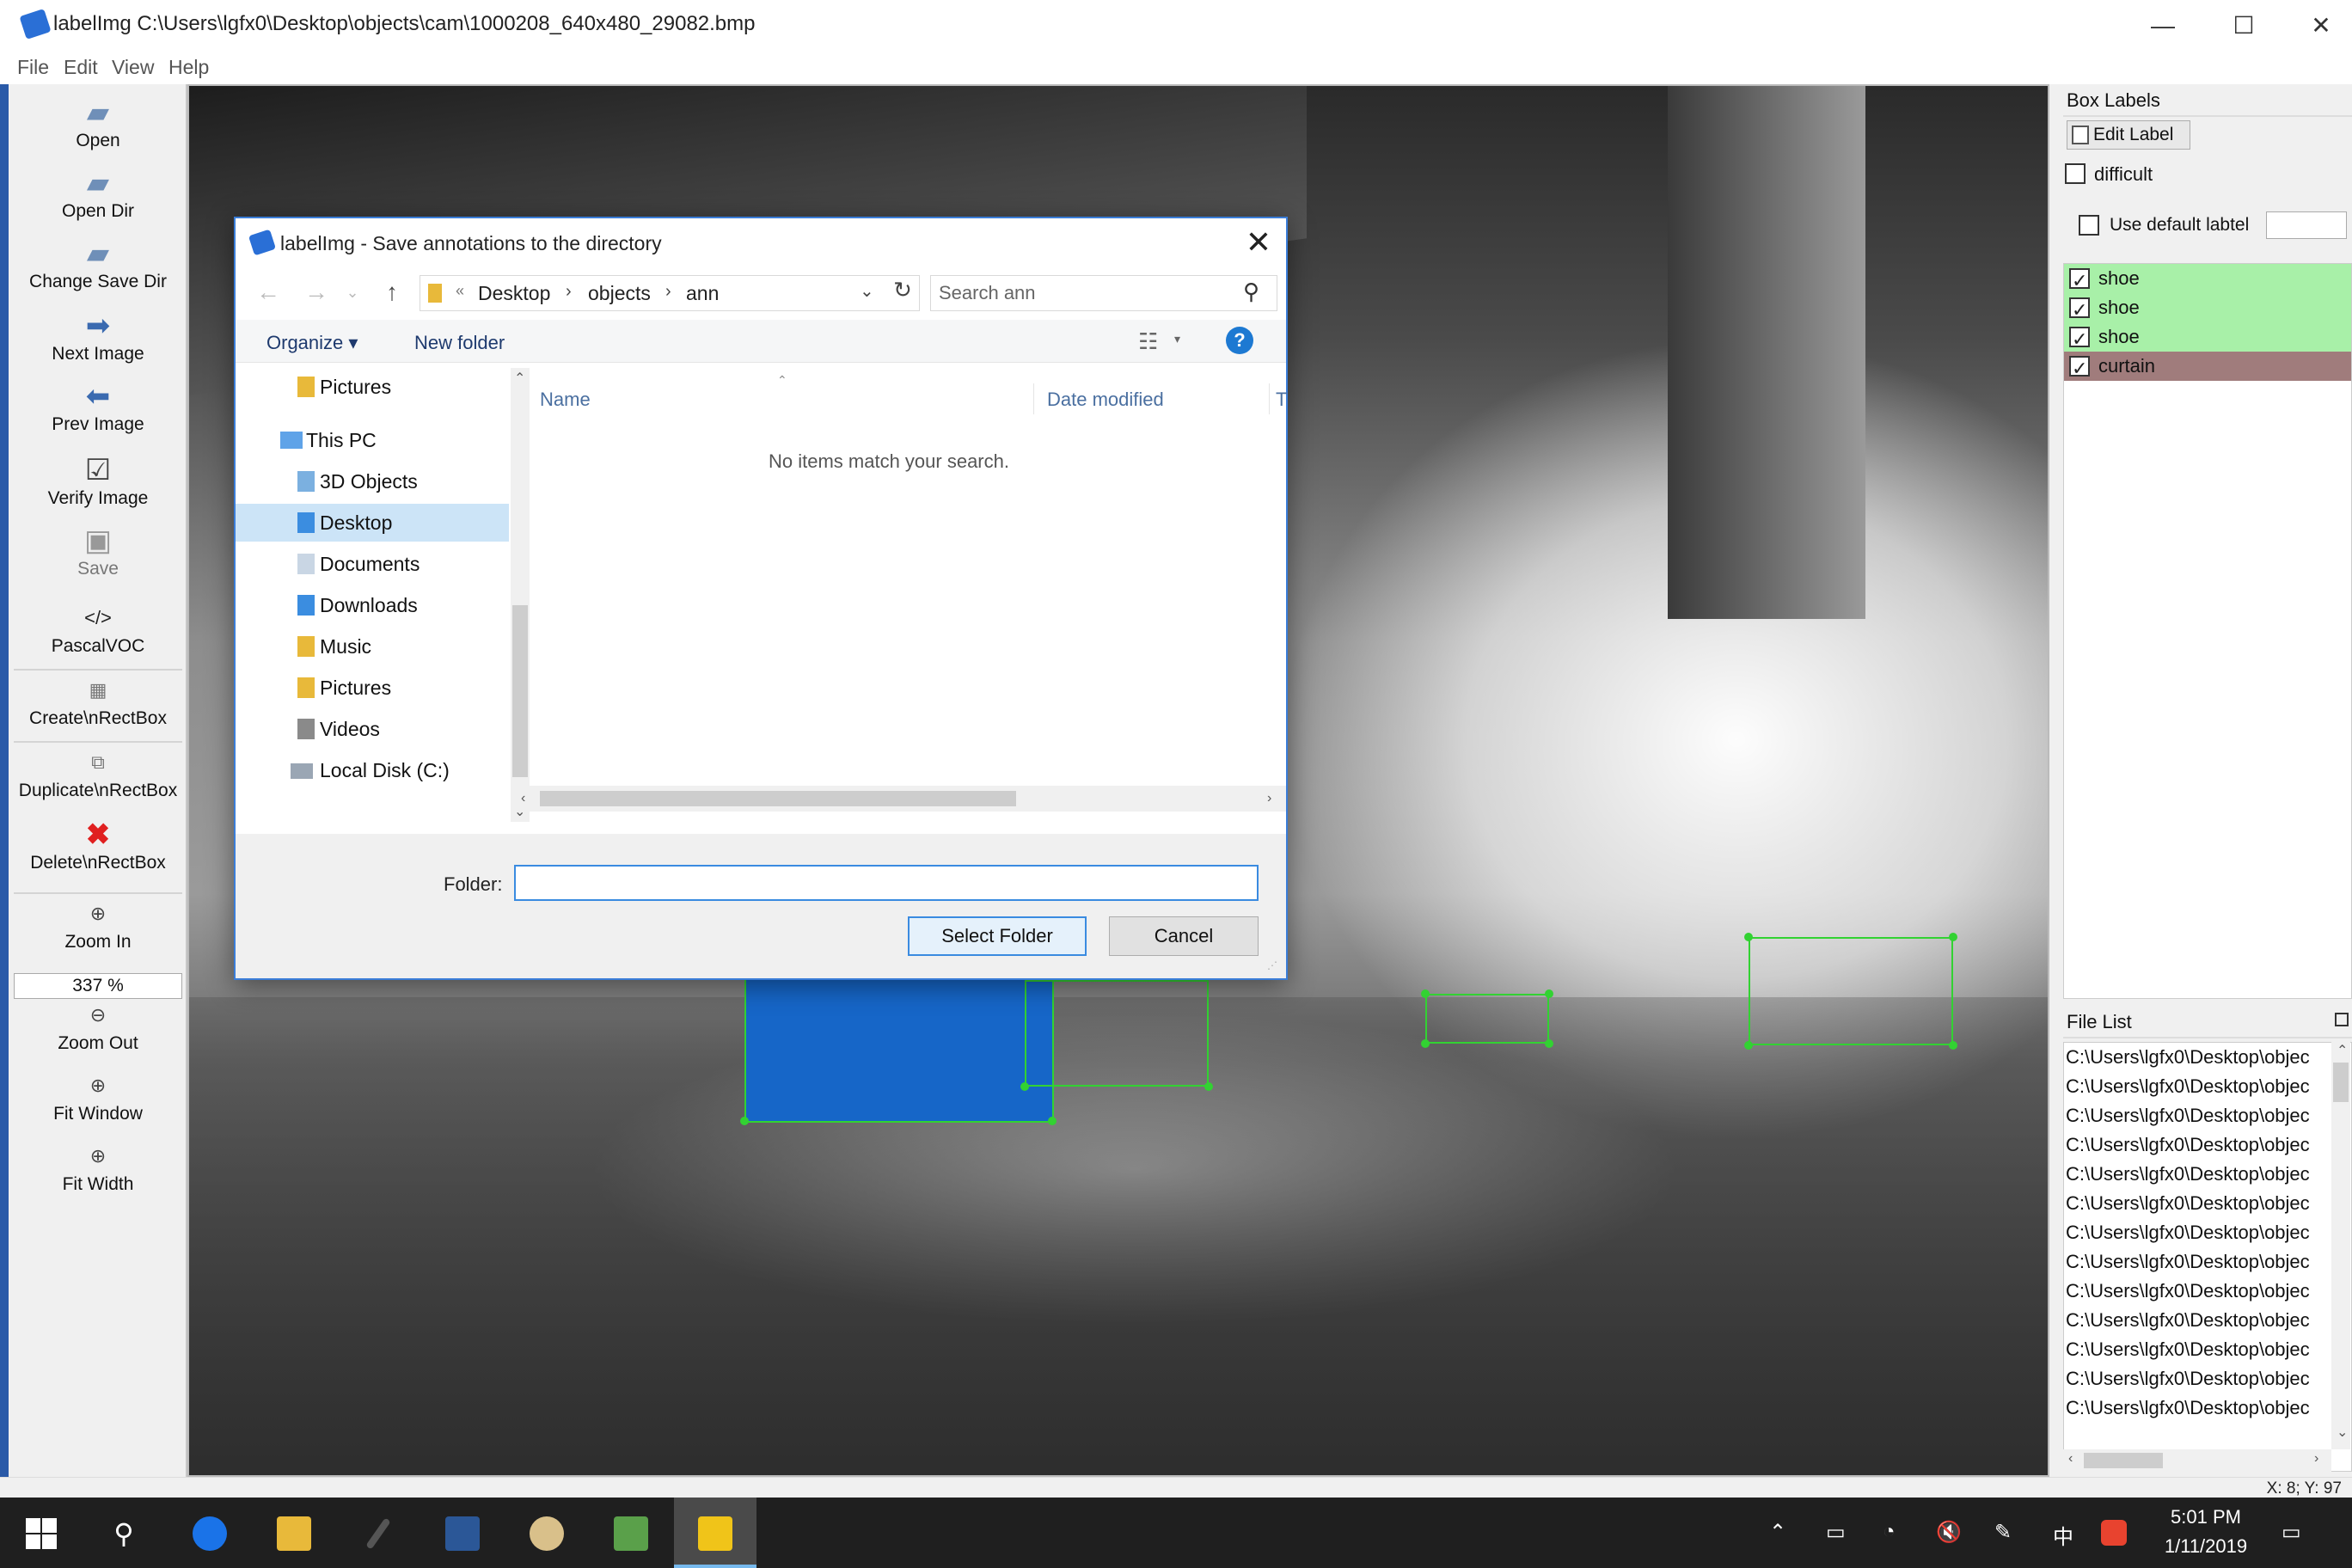 The image size is (2352, 1568). Describe the element at coordinates (2342, 1432) in the screenshot. I see `scroll-down-icon: ⌄` at that location.